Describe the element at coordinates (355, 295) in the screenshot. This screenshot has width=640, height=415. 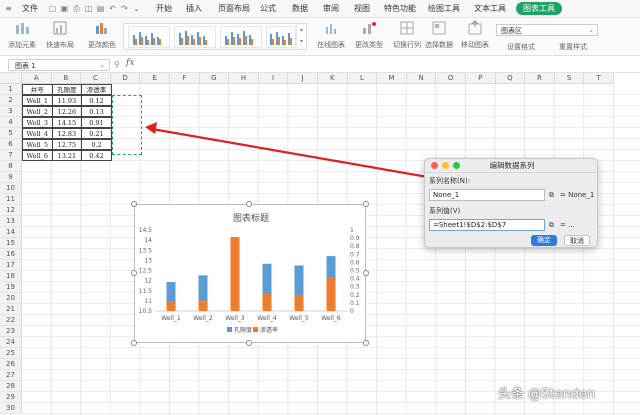
I see `y-right-tick-label: 0.2` at that location.